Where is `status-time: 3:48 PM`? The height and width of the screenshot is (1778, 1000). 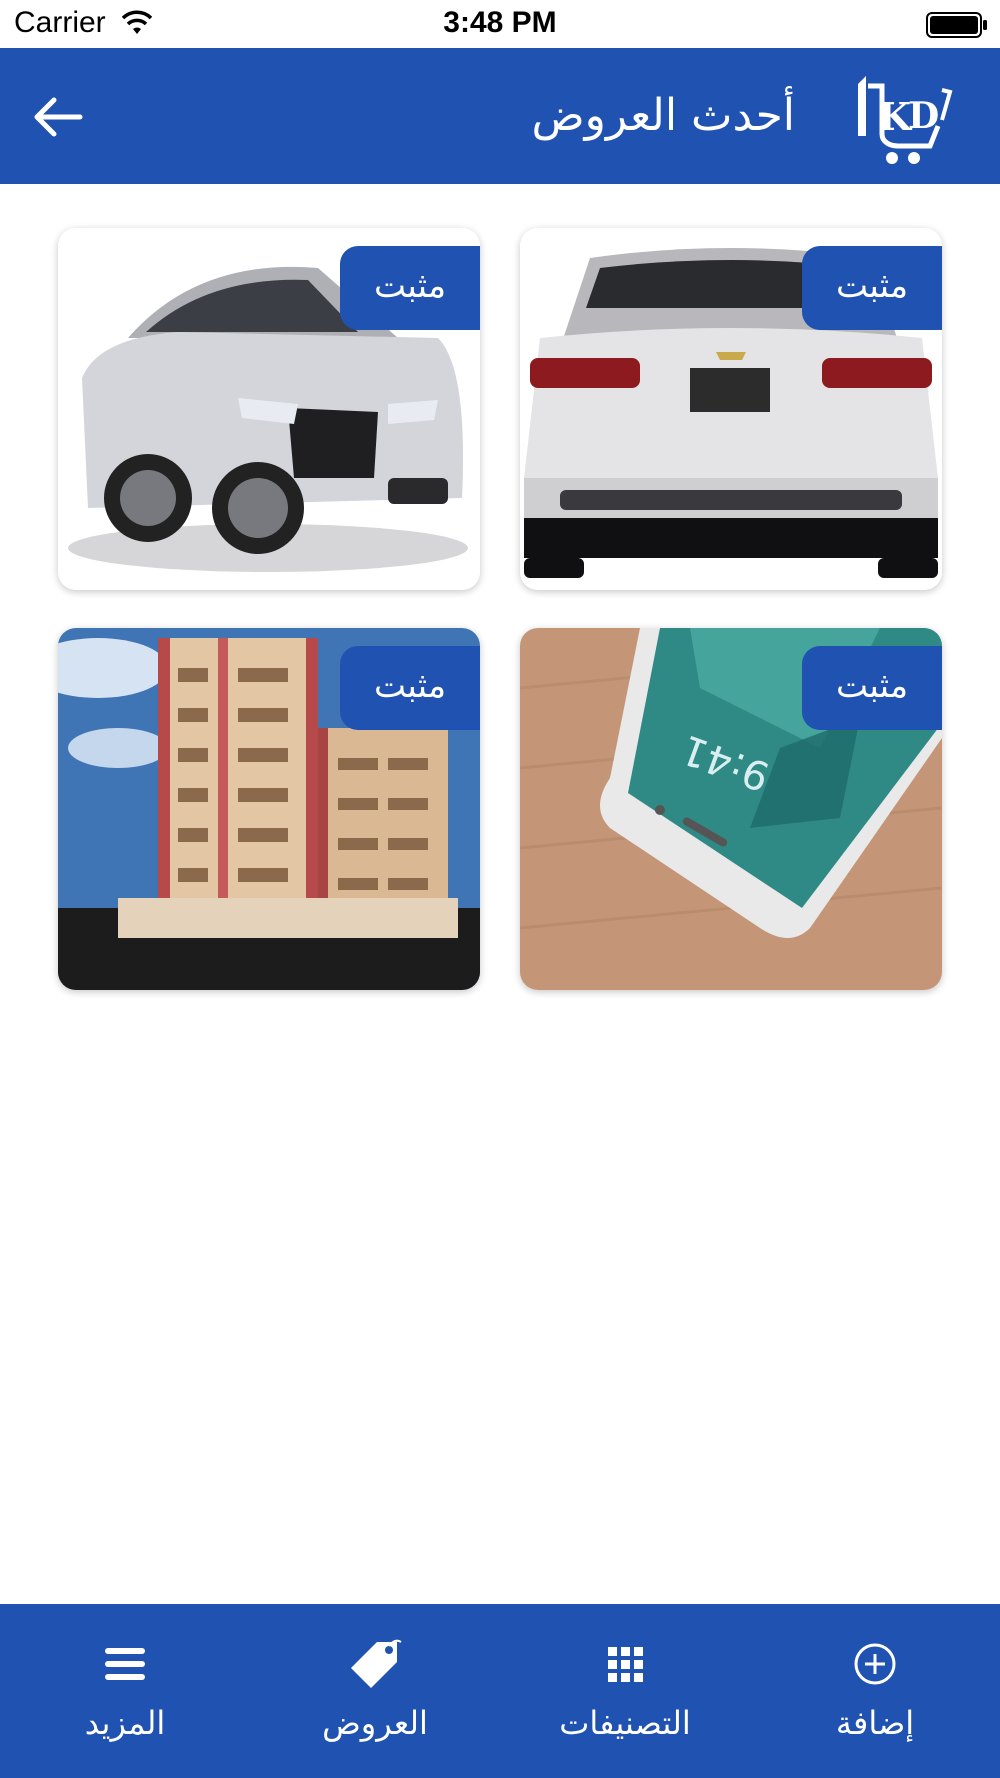 status-time: 3:48 PM is located at coordinates (500, 22).